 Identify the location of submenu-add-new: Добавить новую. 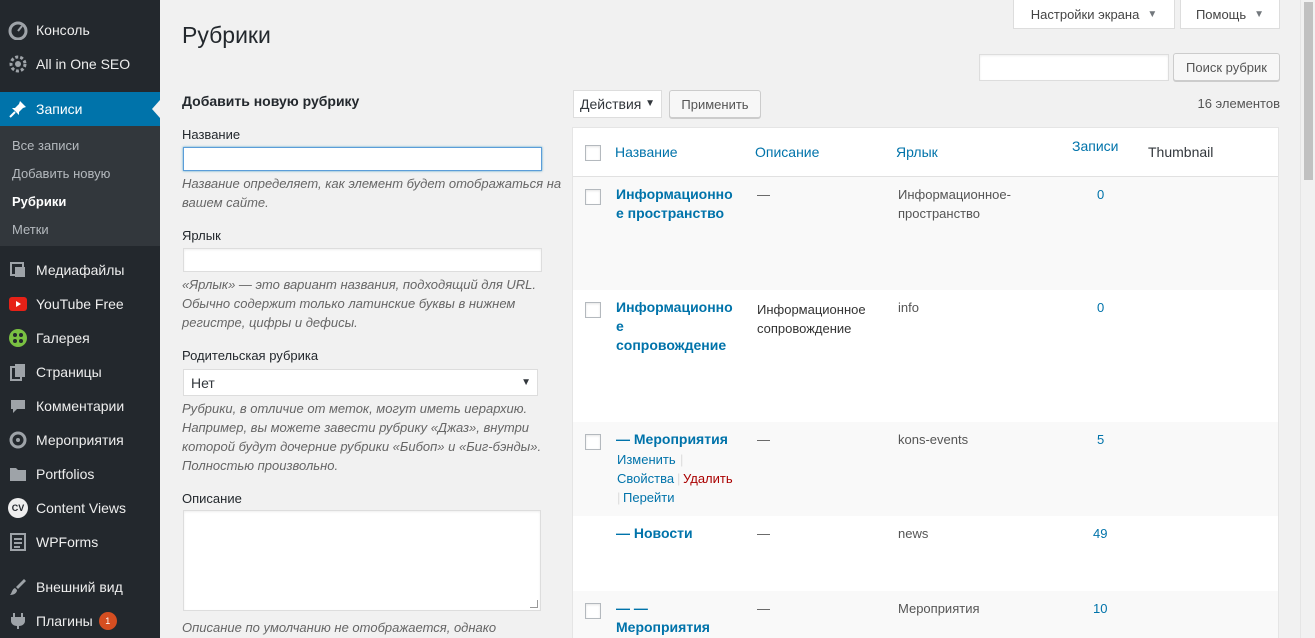
(61, 173).